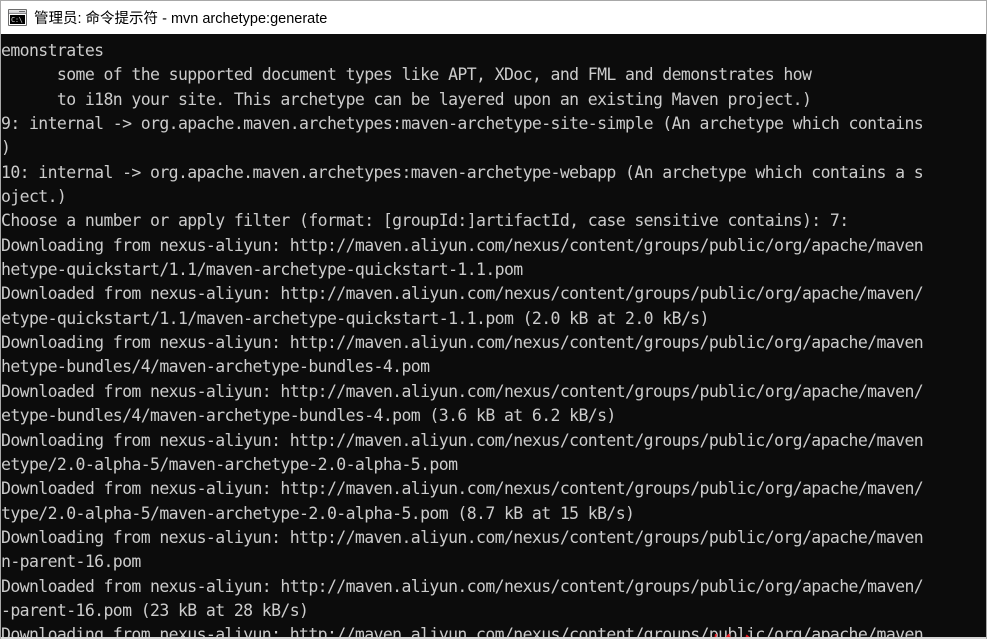 Image resolution: width=987 pixels, height=639 pixels. Describe the element at coordinates (17, 12) in the screenshot. I see `cmd-icon-titlebar` at that location.